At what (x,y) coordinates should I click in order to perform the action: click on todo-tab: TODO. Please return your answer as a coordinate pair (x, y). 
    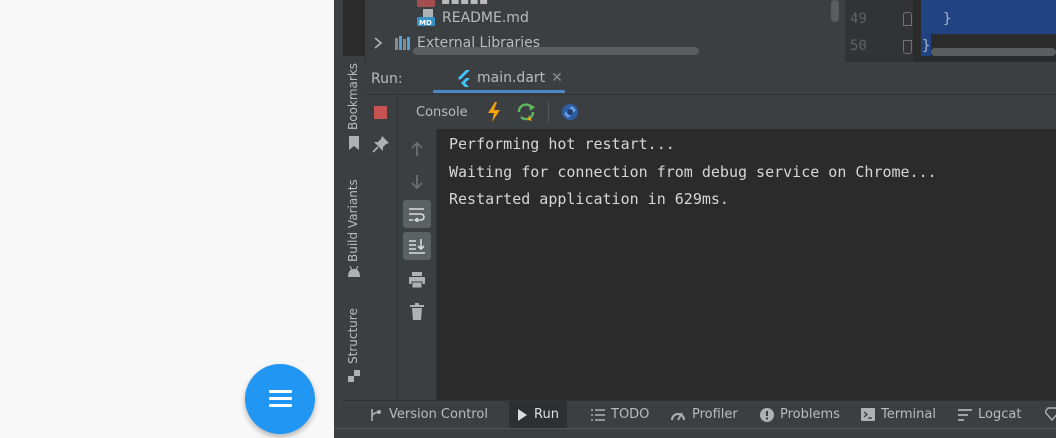
    Looking at the image, I should click on (620, 414).